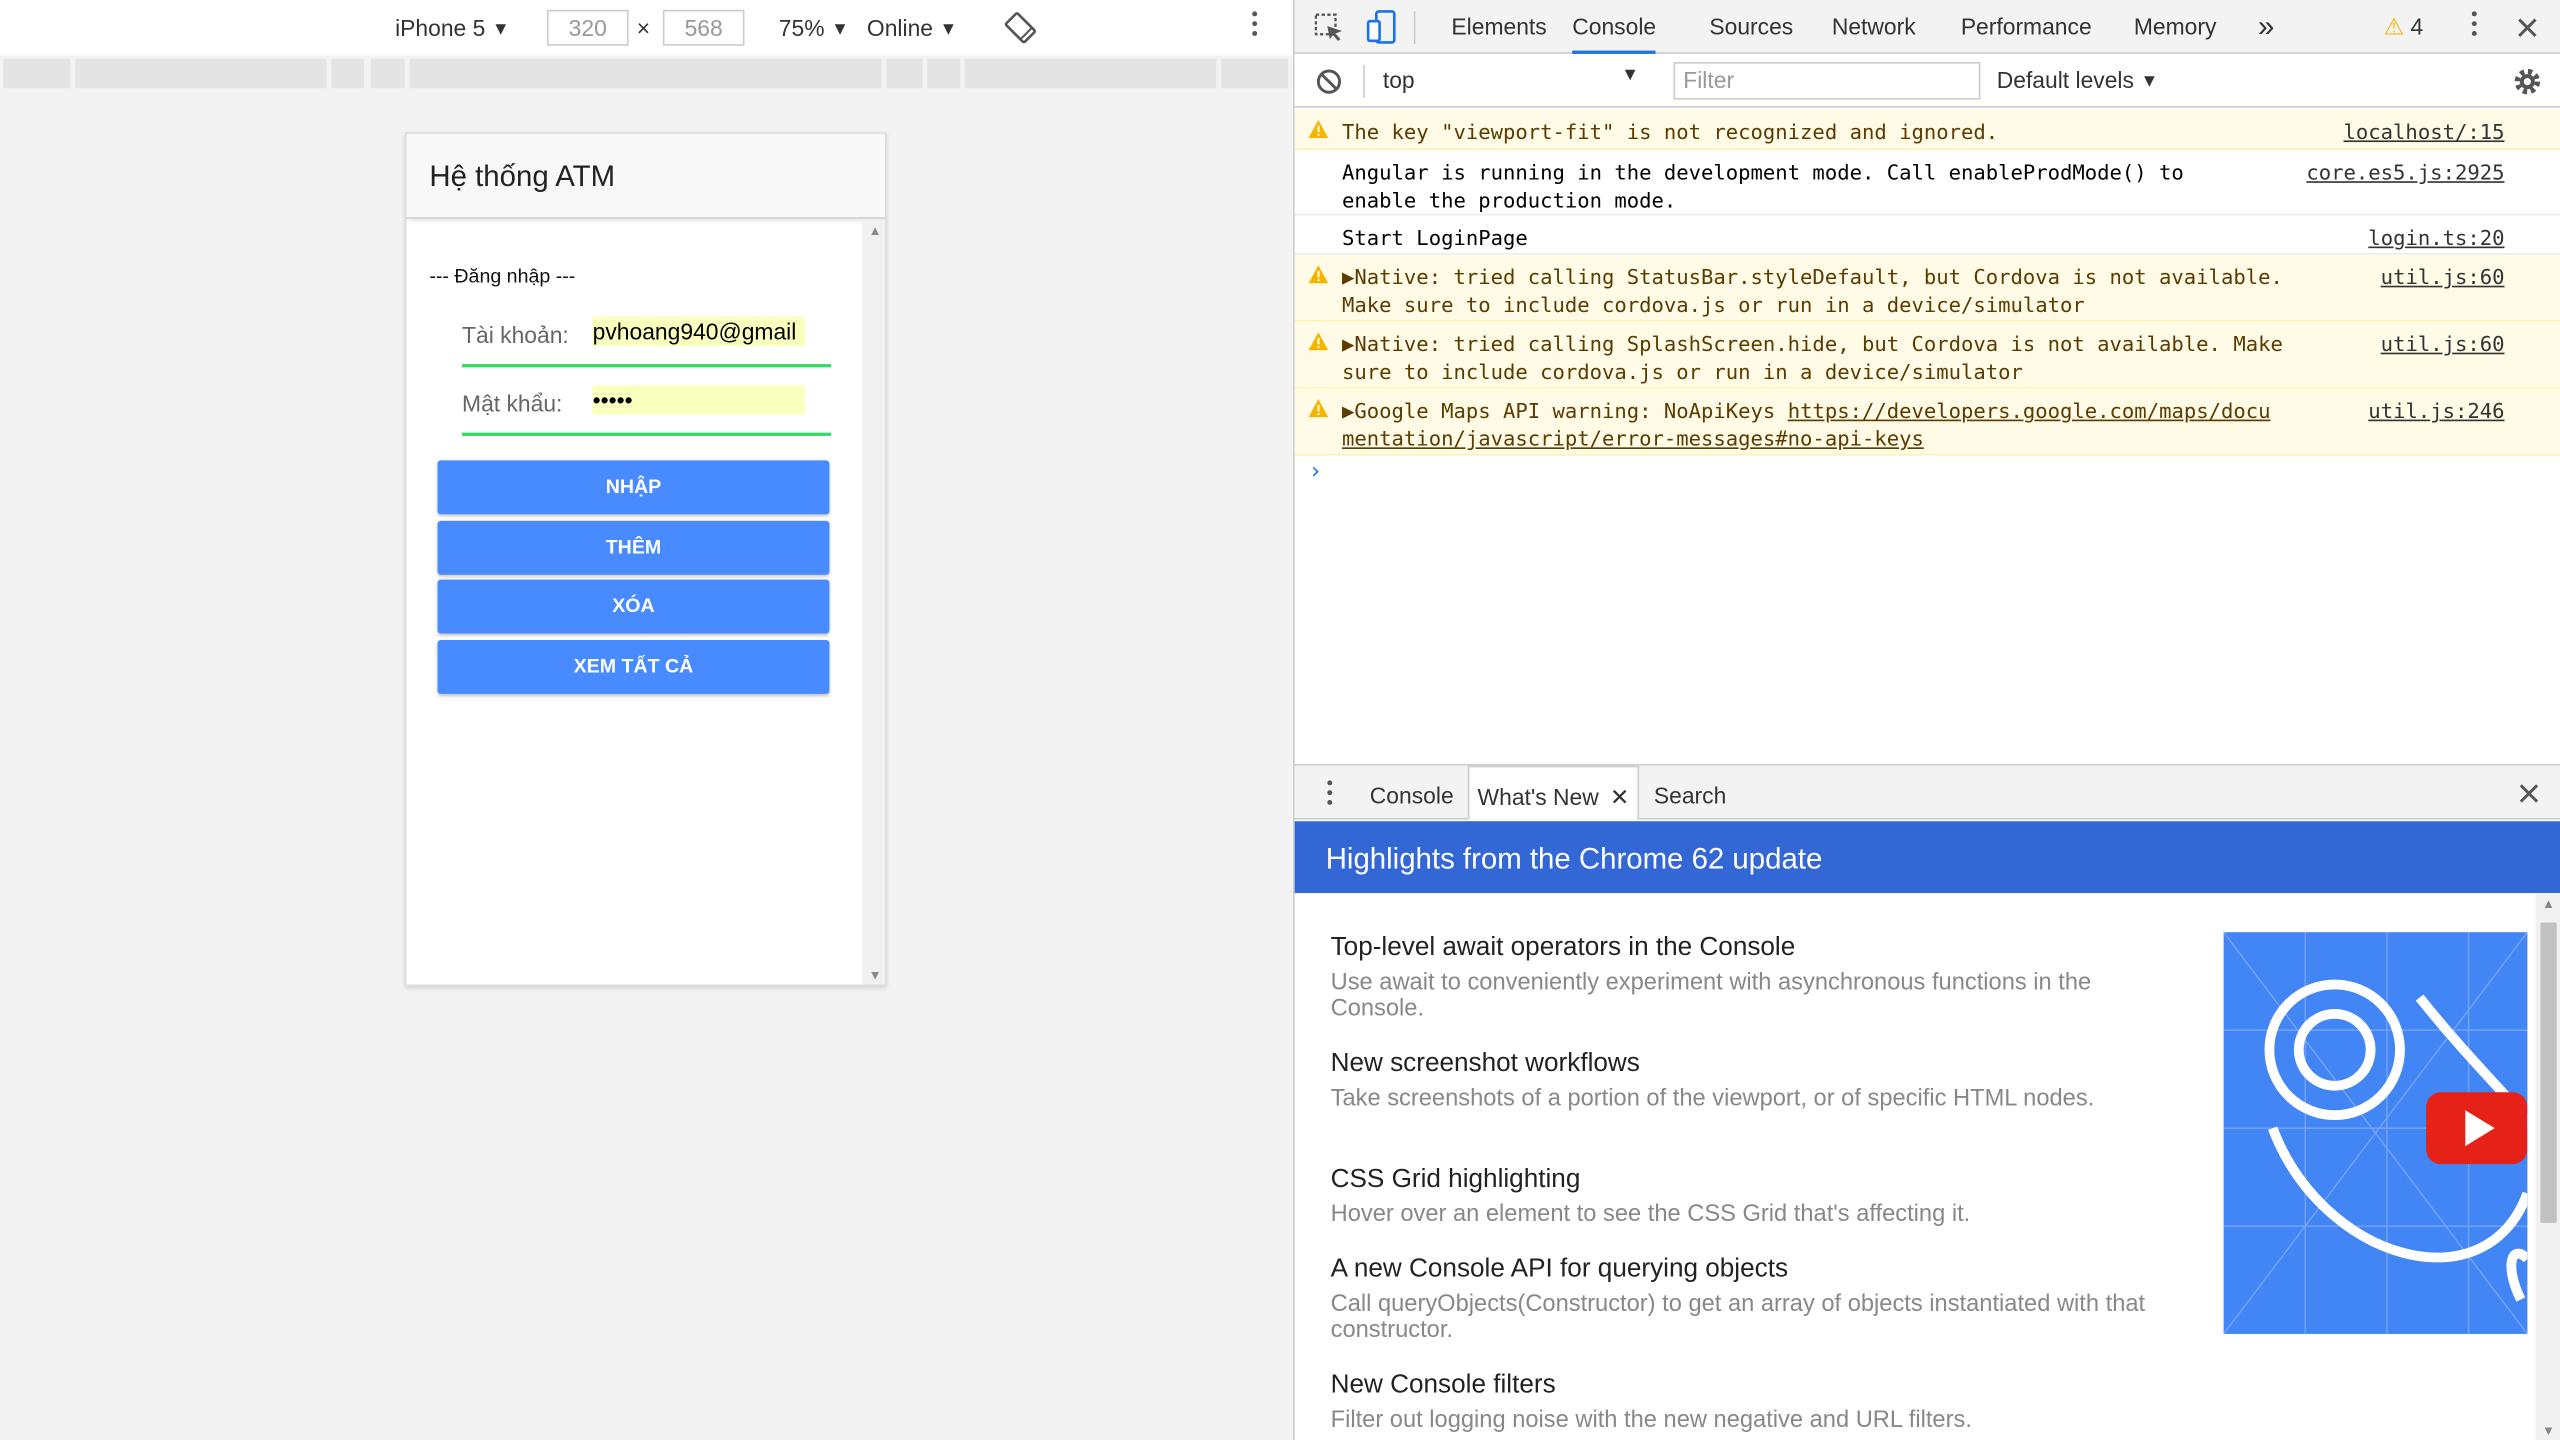  What do you see at coordinates (1328, 81) in the screenshot?
I see `clear-console-icon` at bounding box center [1328, 81].